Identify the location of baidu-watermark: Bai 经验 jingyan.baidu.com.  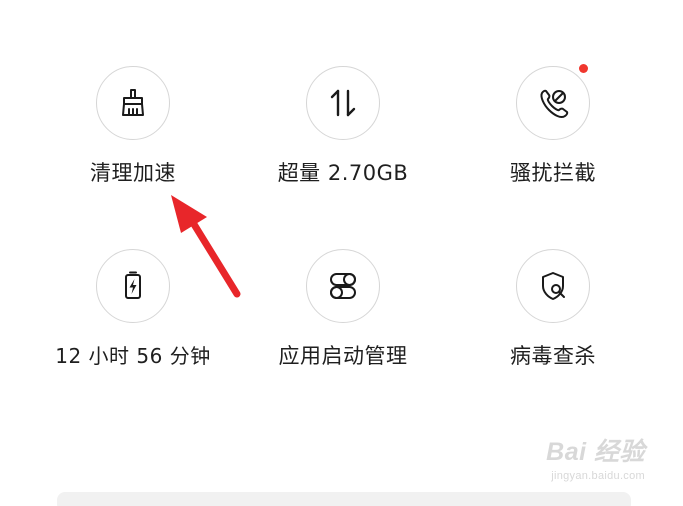
(595, 457).